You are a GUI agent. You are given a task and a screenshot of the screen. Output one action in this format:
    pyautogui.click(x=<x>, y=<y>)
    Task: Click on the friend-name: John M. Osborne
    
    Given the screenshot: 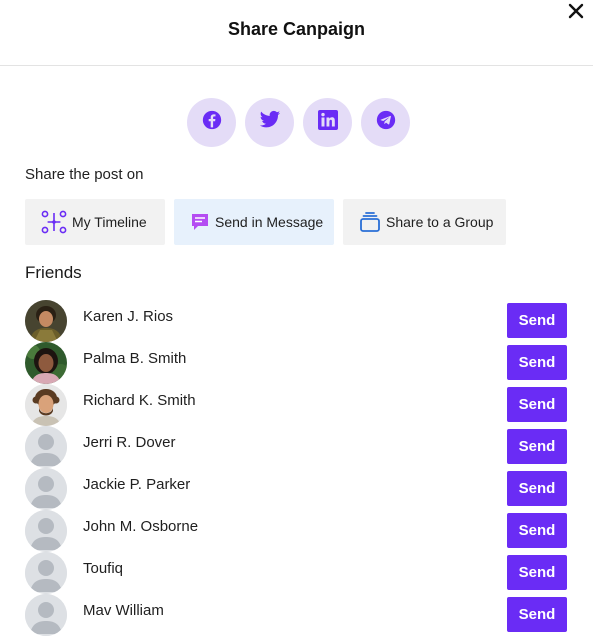 What is the action you would take?
    pyautogui.click(x=141, y=526)
    